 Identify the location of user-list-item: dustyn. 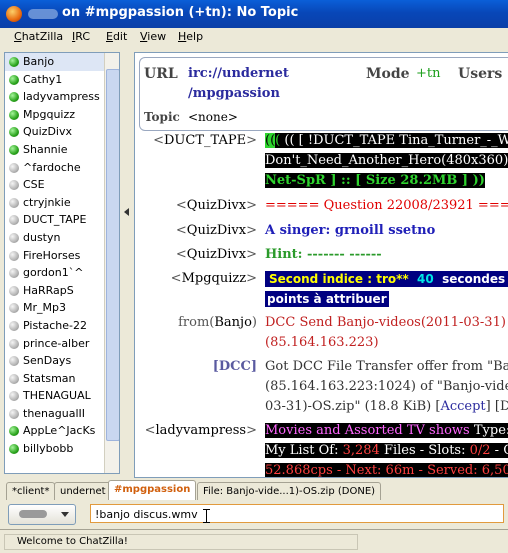
(62, 238).